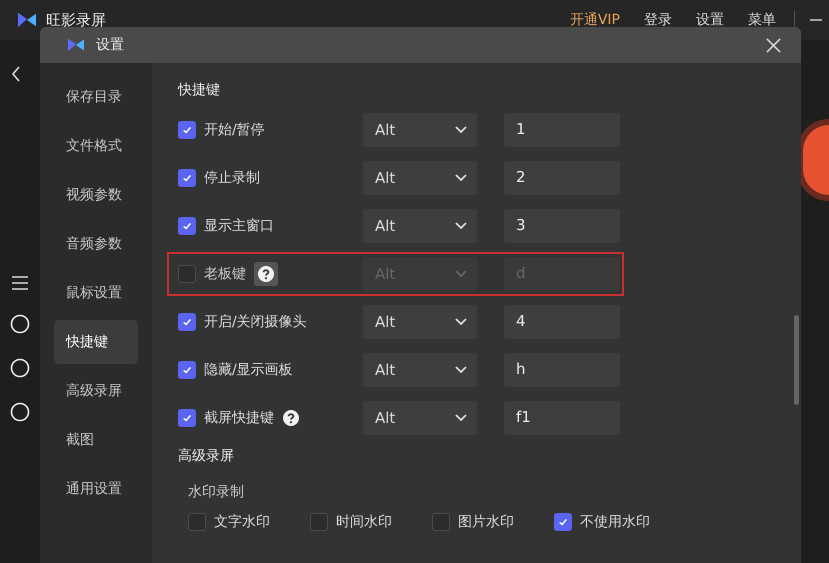 The height and width of the screenshot is (563, 829). Describe the element at coordinates (96, 195) in the screenshot. I see `sidebar-item: 视频参数` at that location.